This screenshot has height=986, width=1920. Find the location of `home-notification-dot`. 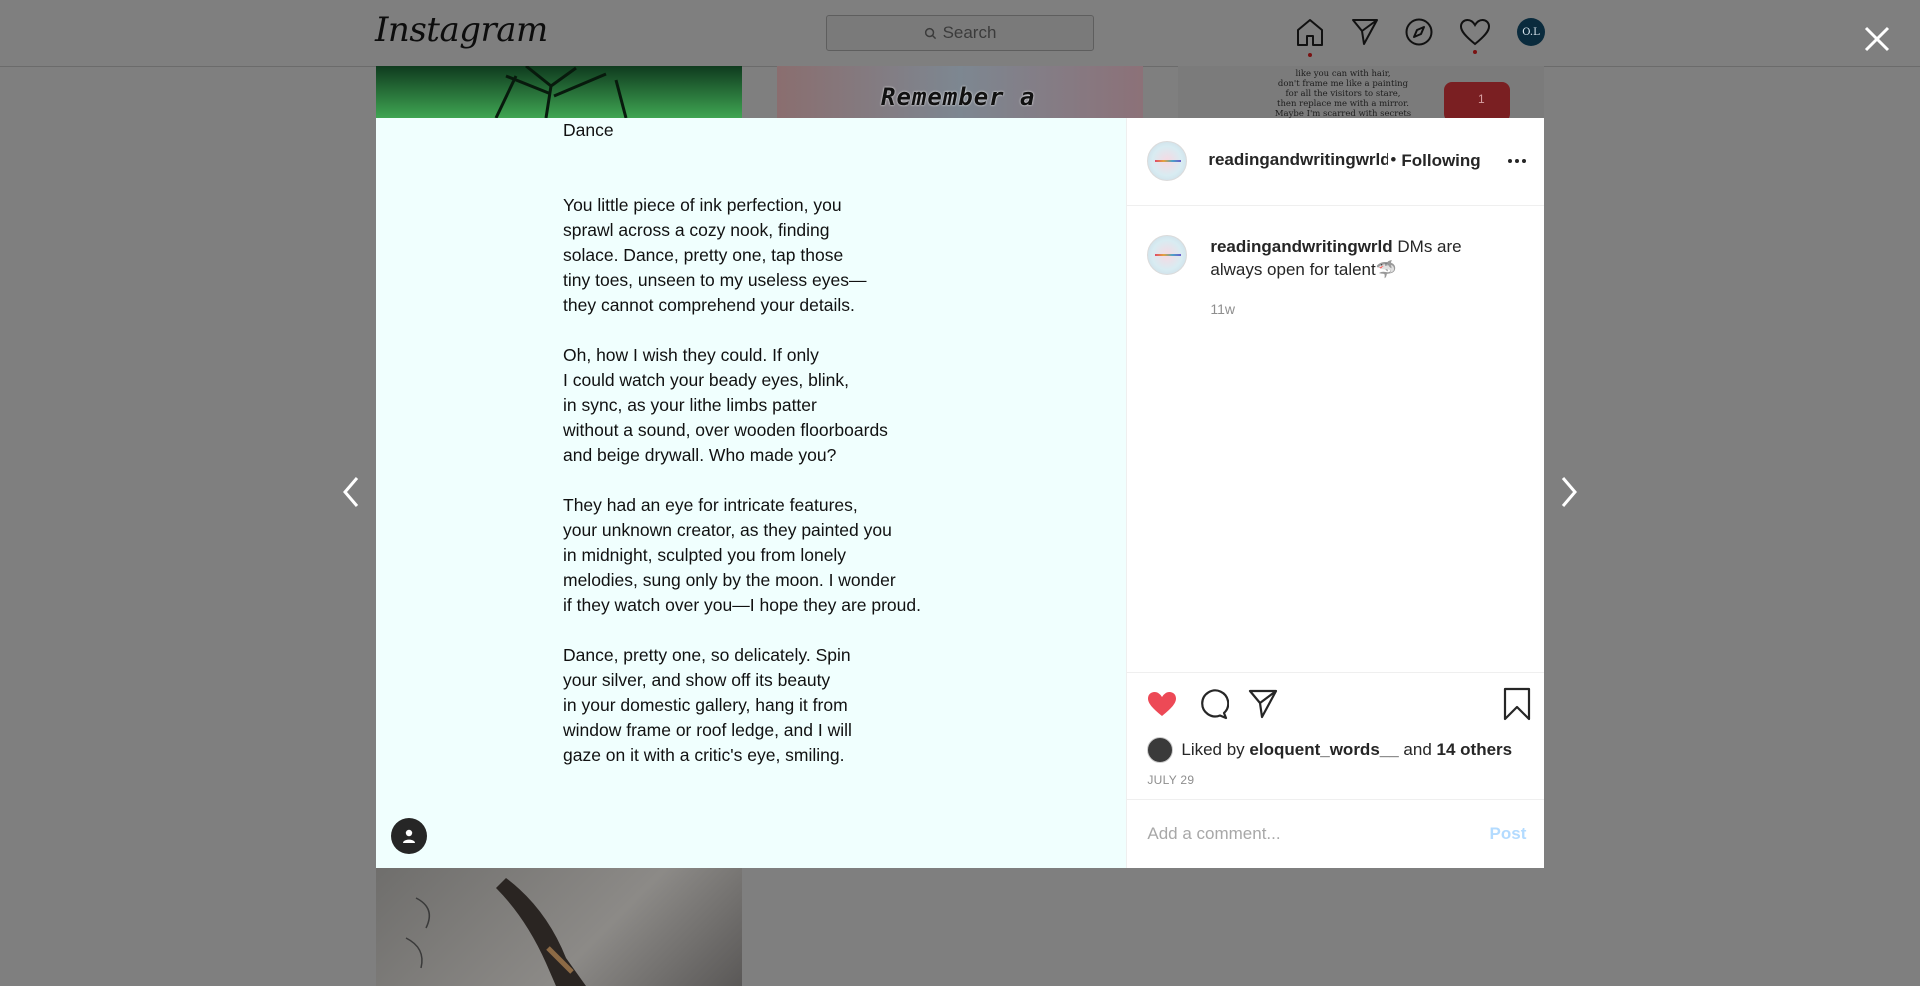

home-notification-dot is located at coordinates (1310, 55).